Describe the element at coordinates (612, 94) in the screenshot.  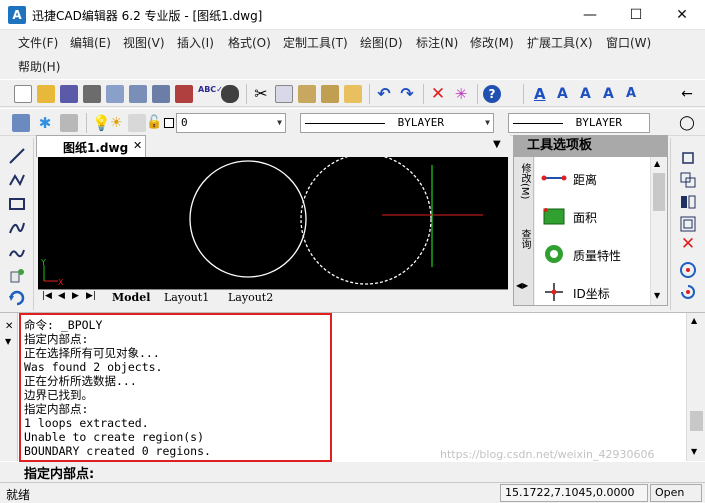
I see `edit-text-icon: A` at that location.